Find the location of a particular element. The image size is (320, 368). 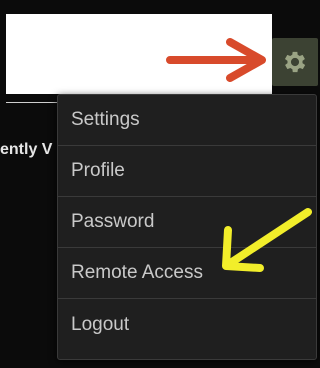

gear-icon is located at coordinates (295, 62).